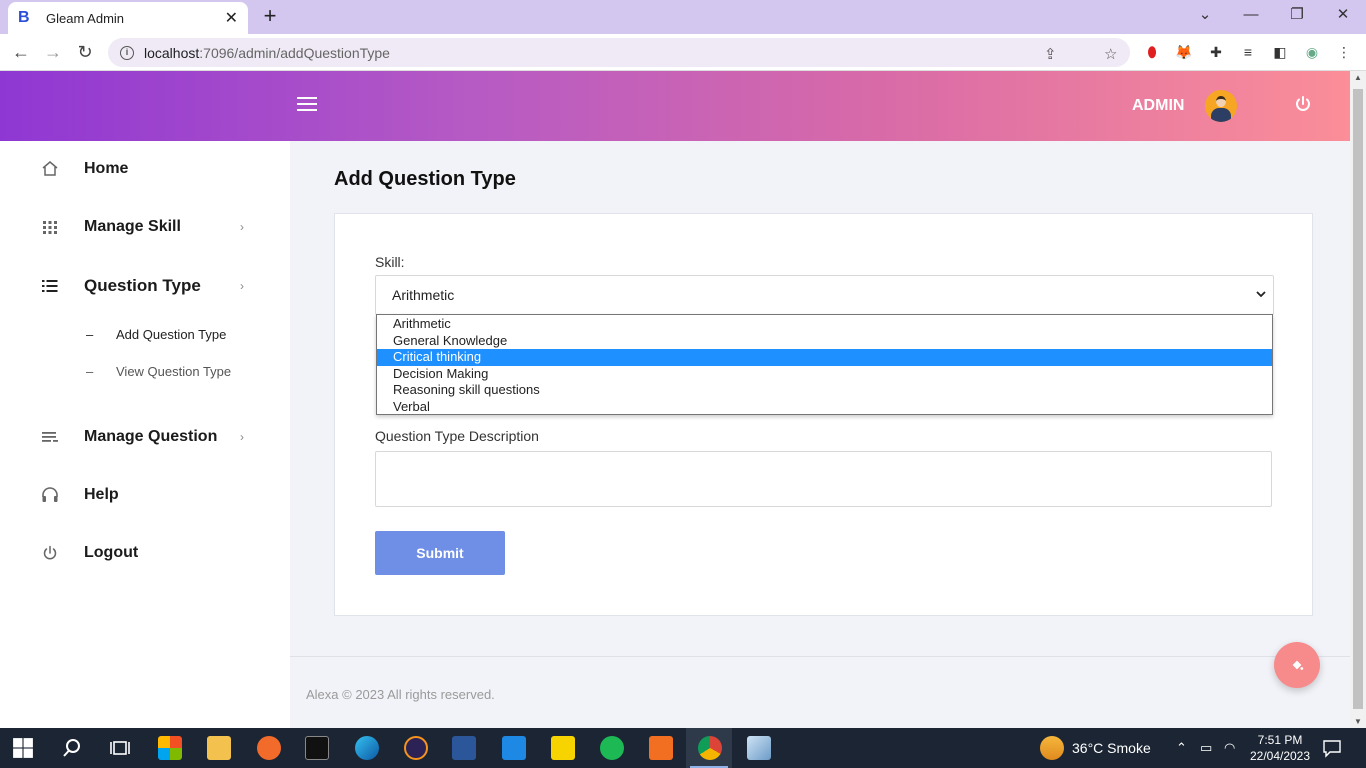 This screenshot has height=768, width=1366. I want to click on dropdown-option: General Knowledge, so click(824, 341).